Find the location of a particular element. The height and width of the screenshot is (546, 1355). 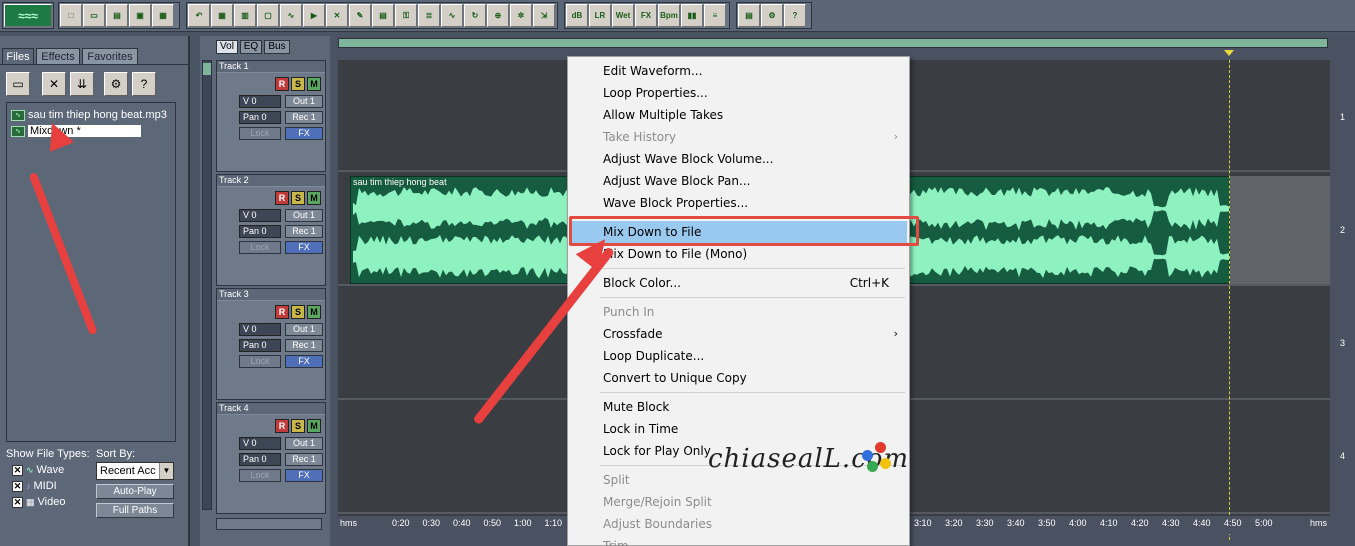

track-hscroll is located at coordinates (269, 524).